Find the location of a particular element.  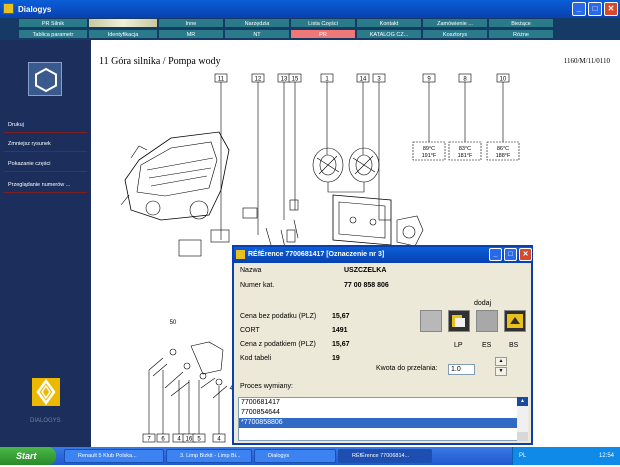

dialog-minimize-button: _ is located at coordinates (495, 254).